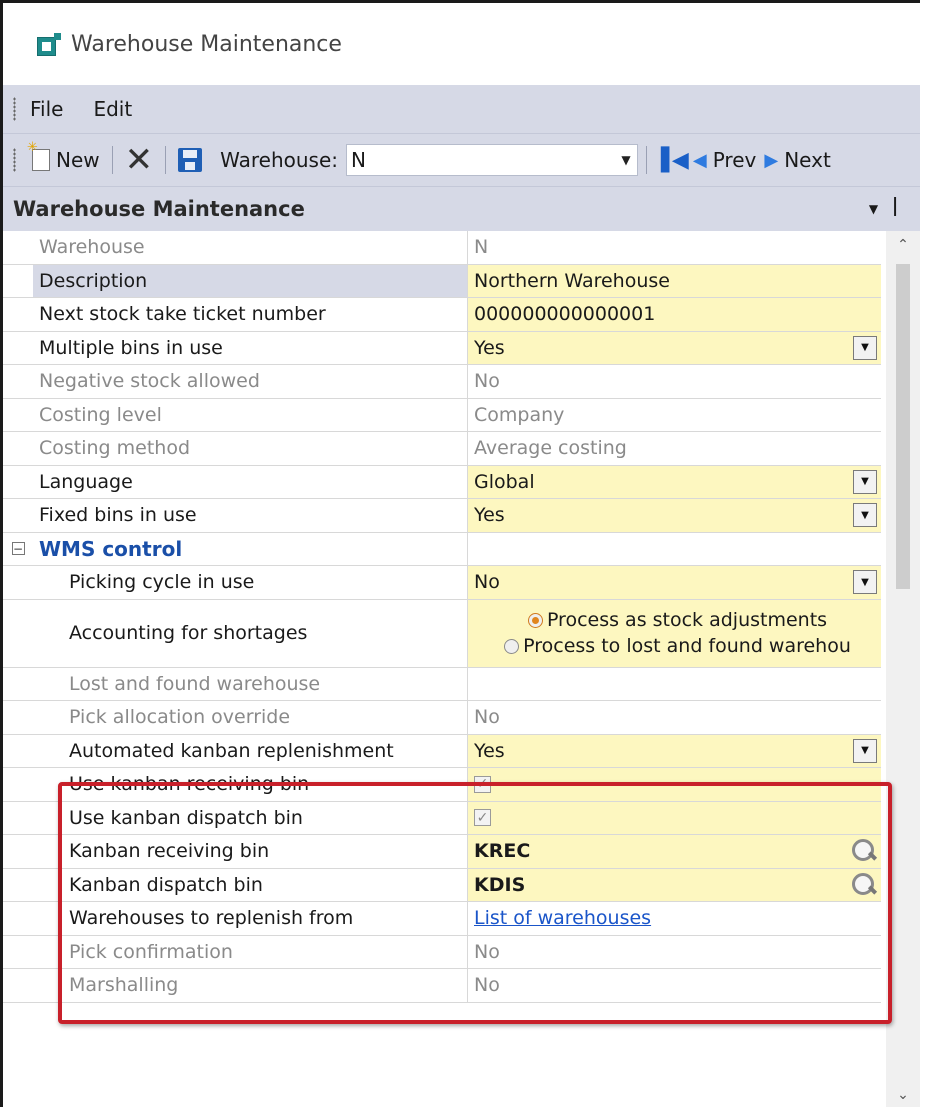 This screenshot has height=1107, width=926. I want to click on title-bar: Warehouse Maintenance, so click(461, 44).